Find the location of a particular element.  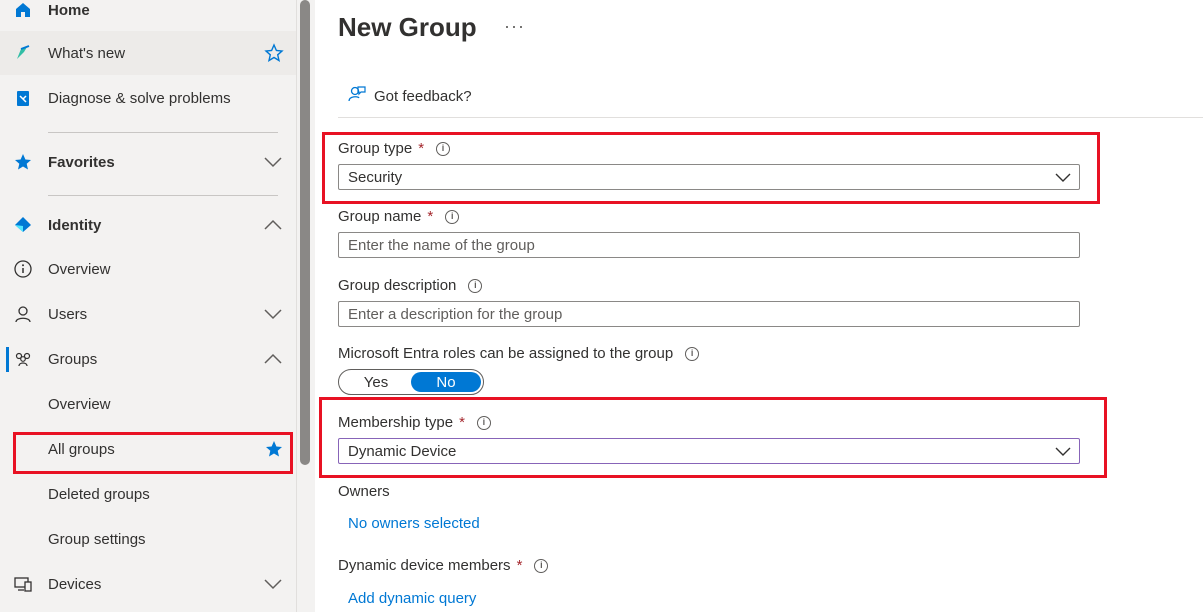

membership-type-value: Dynamic Device is located at coordinates (402, 451).